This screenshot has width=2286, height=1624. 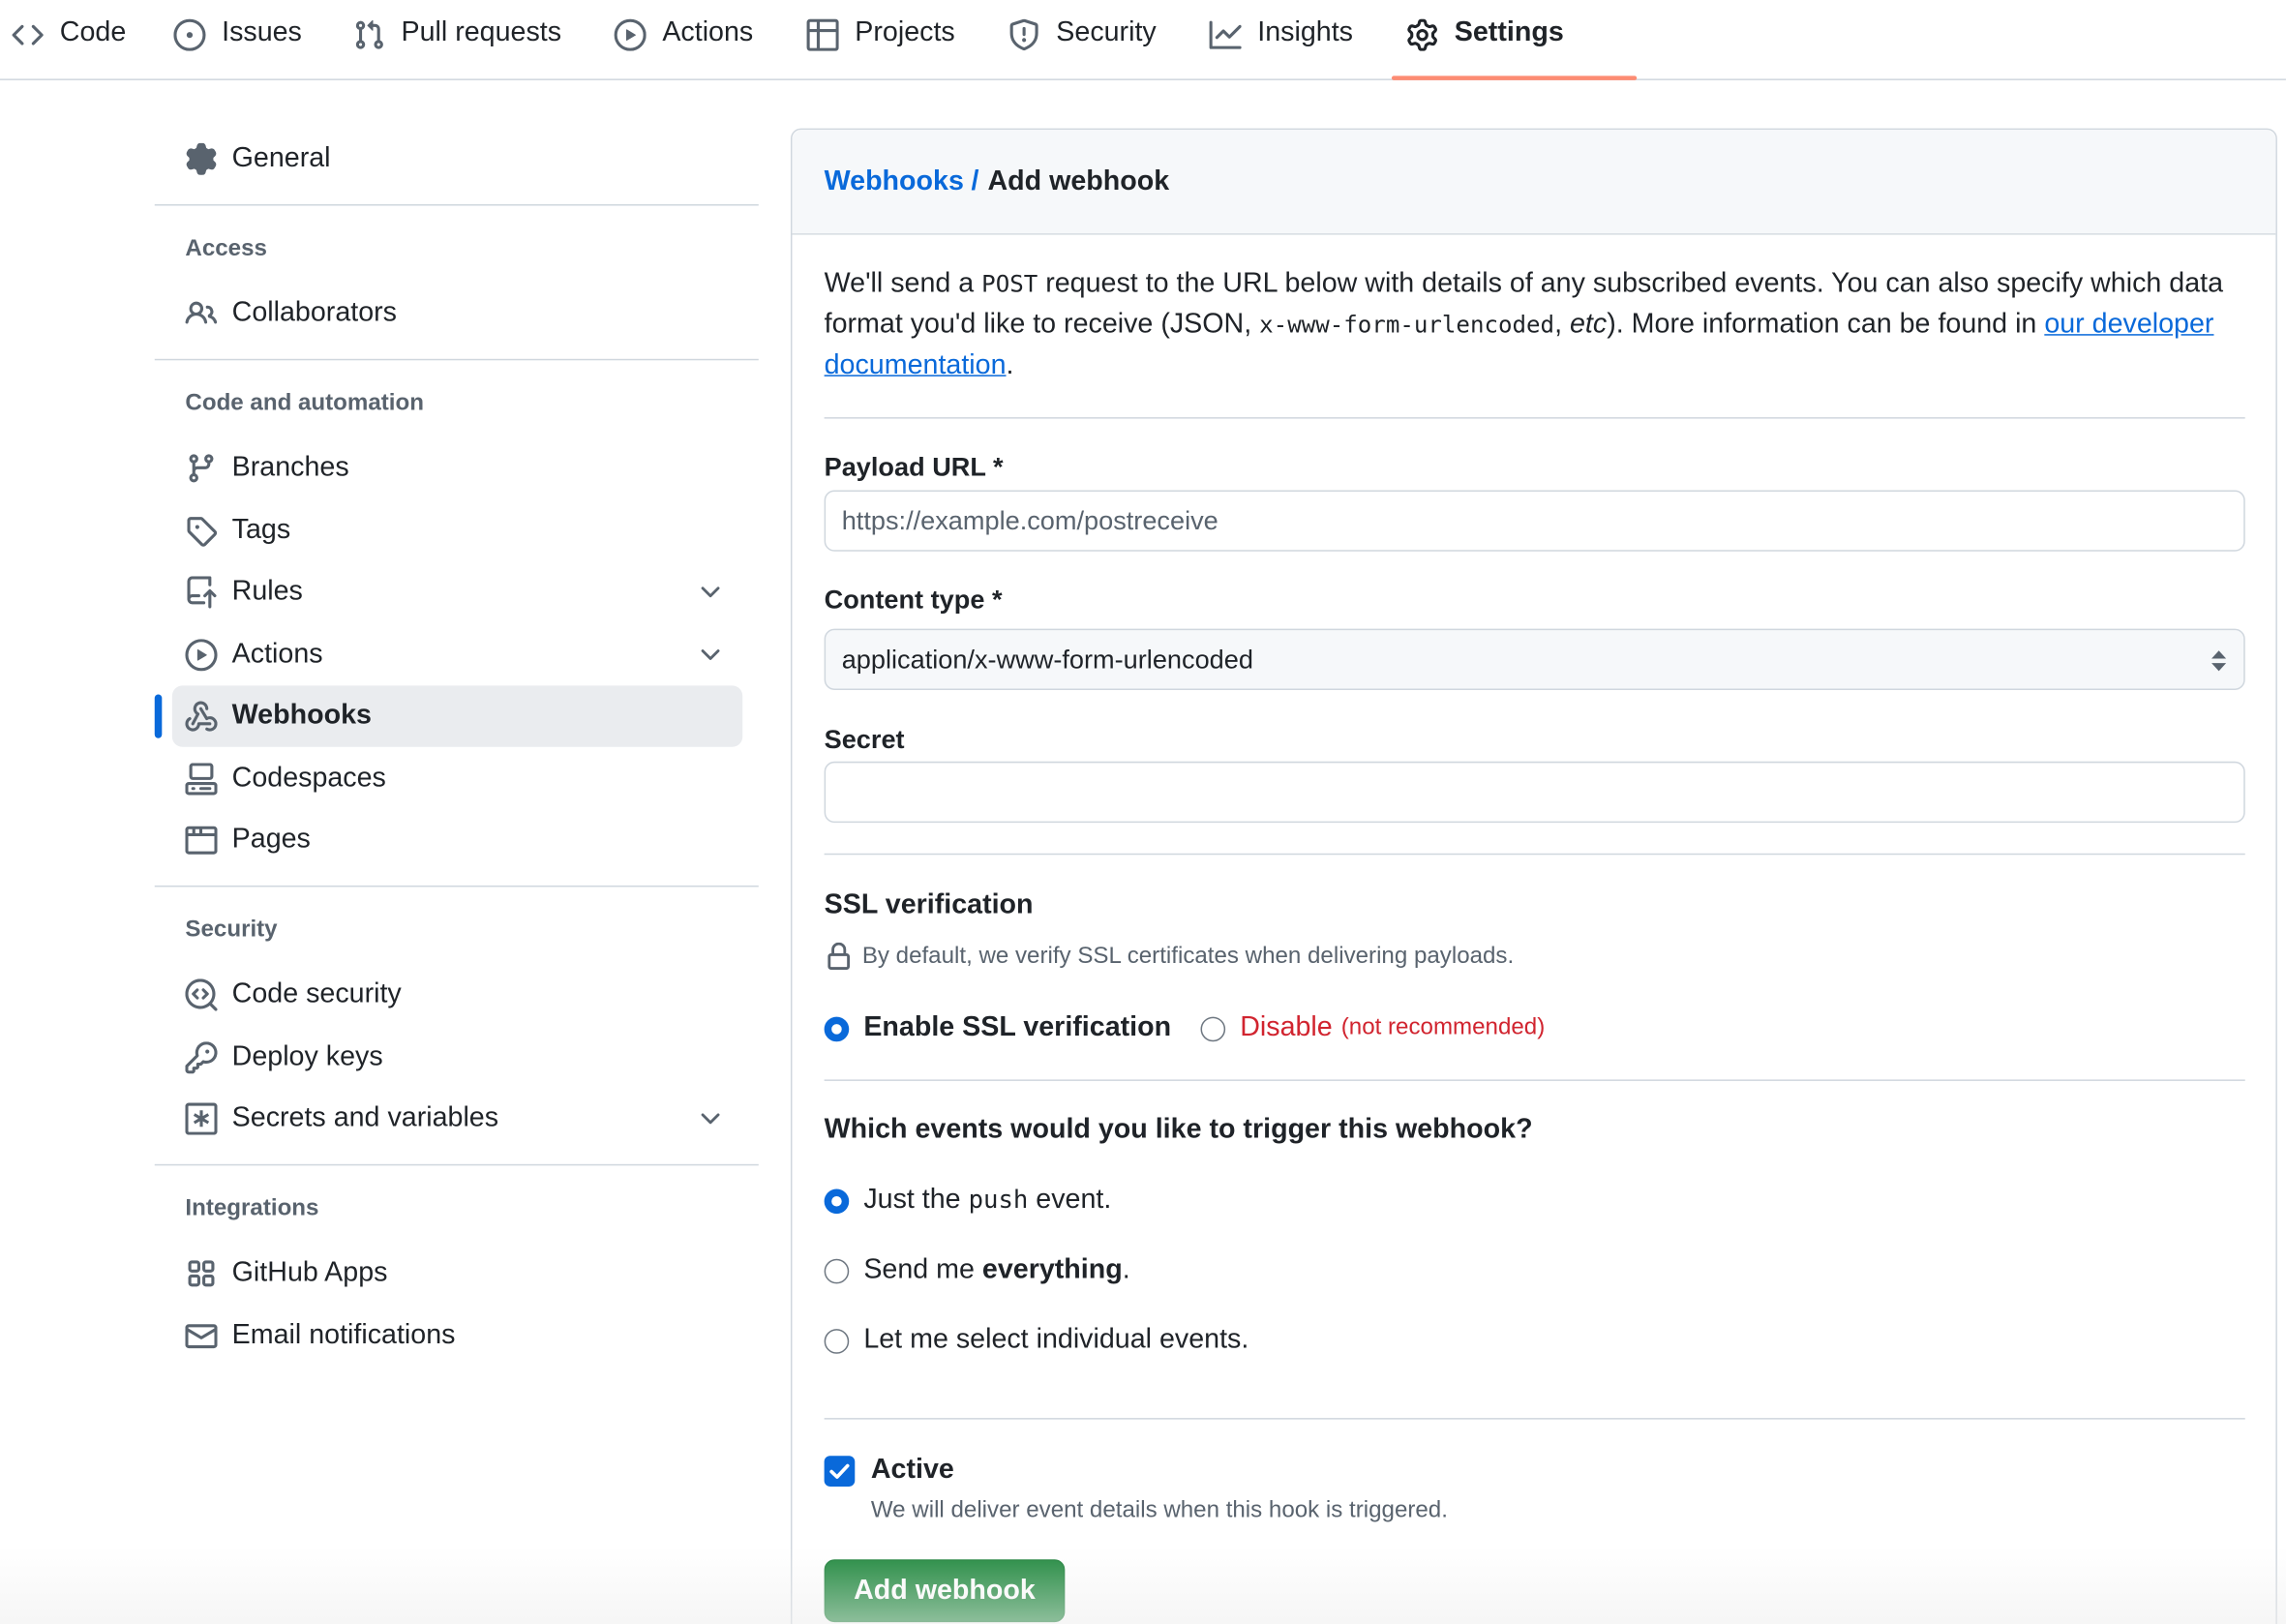 I want to click on sidebar-item-label: Collaborators, so click(x=314, y=313).